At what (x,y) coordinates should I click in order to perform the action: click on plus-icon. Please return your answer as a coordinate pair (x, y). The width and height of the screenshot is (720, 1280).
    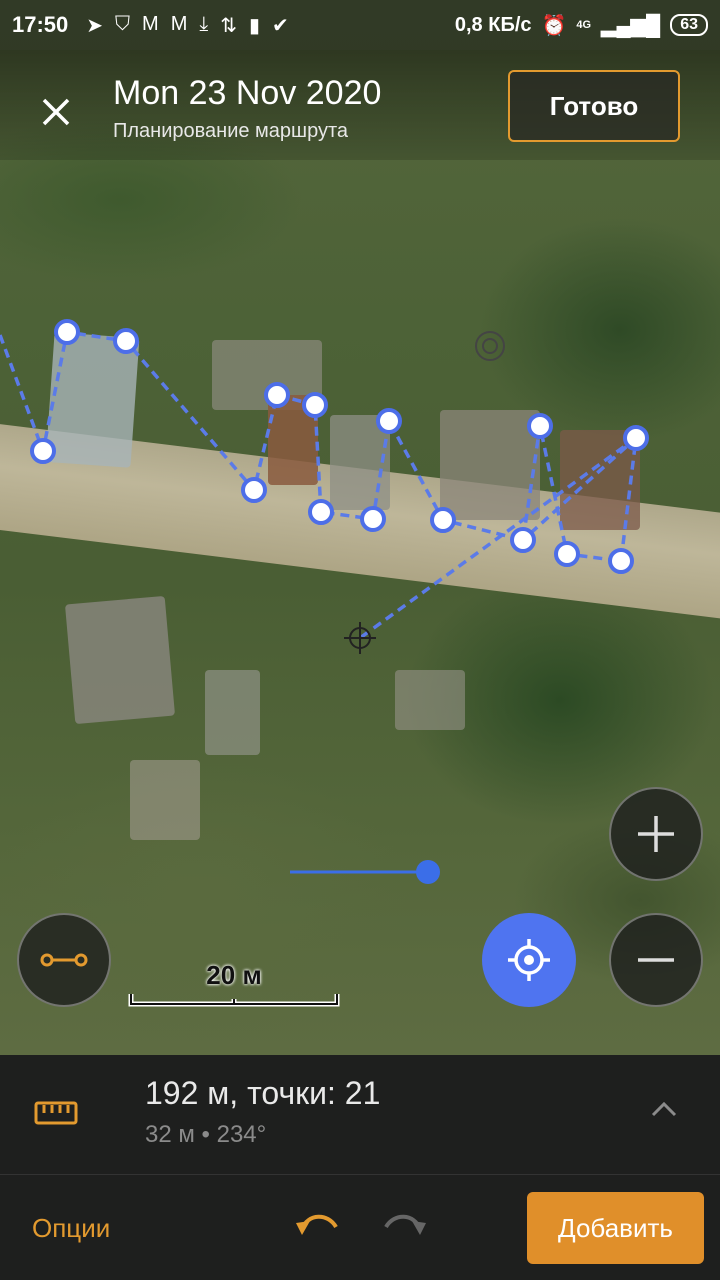
    Looking at the image, I should click on (656, 834).